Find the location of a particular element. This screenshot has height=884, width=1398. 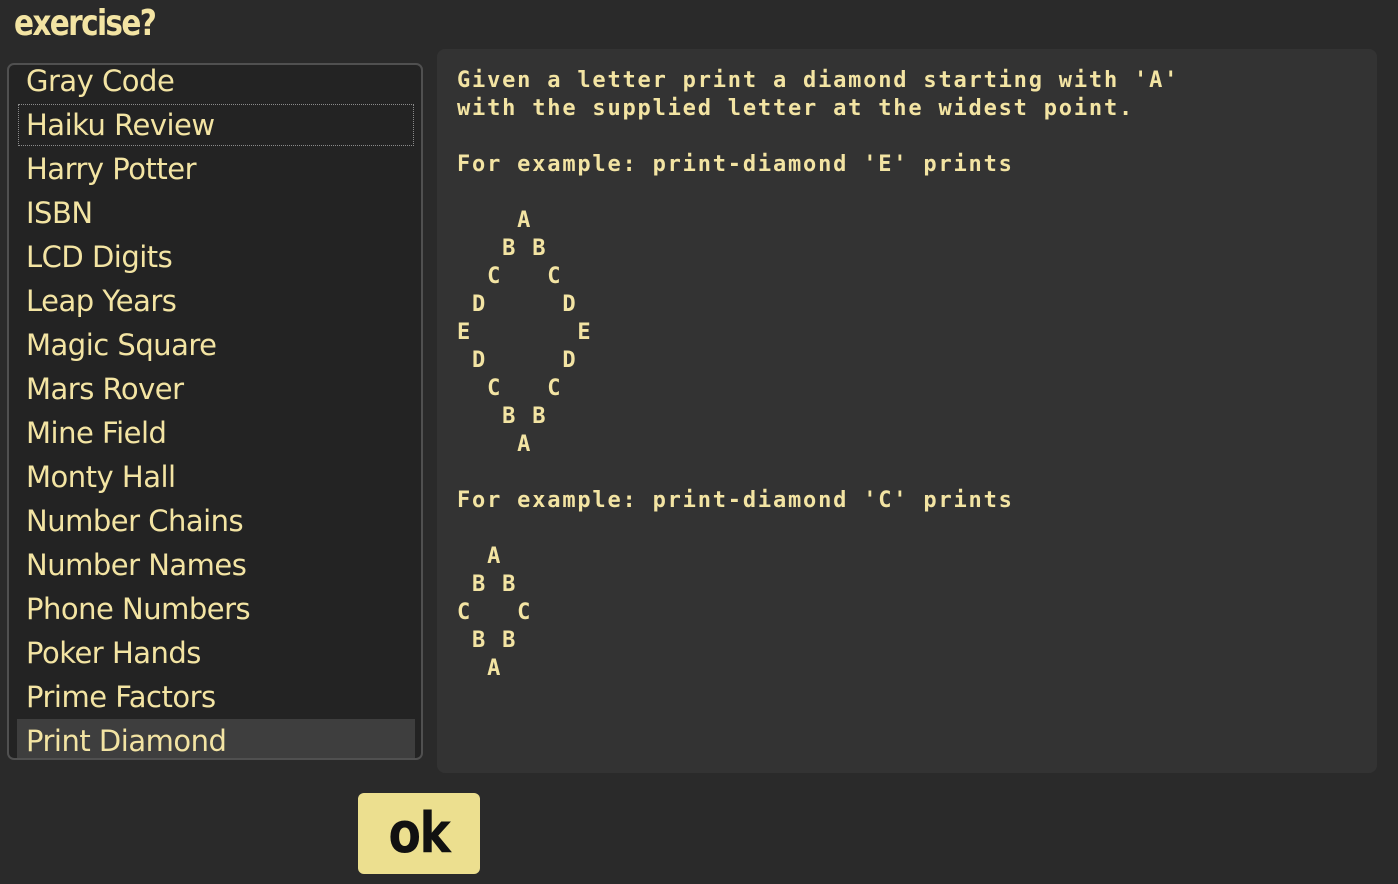

exercise-list-item: LCD Digits is located at coordinates (216, 257).